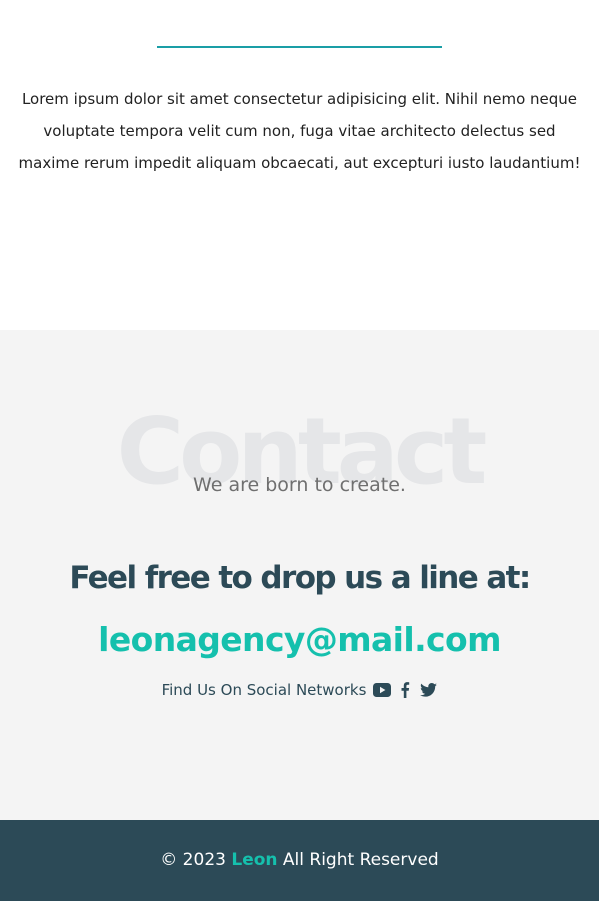  What do you see at coordinates (264, 690) in the screenshot?
I see `social-label: Find Us On Social Networks` at bounding box center [264, 690].